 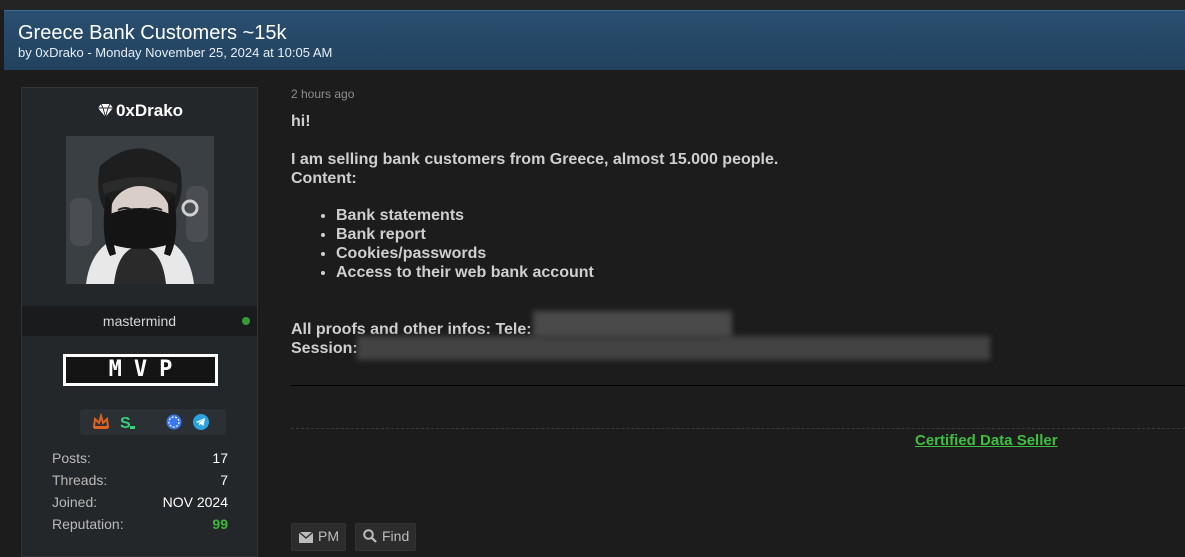 What do you see at coordinates (140, 527) in the screenshot?
I see `stat-reputation: Reputation: 99` at bounding box center [140, 527].